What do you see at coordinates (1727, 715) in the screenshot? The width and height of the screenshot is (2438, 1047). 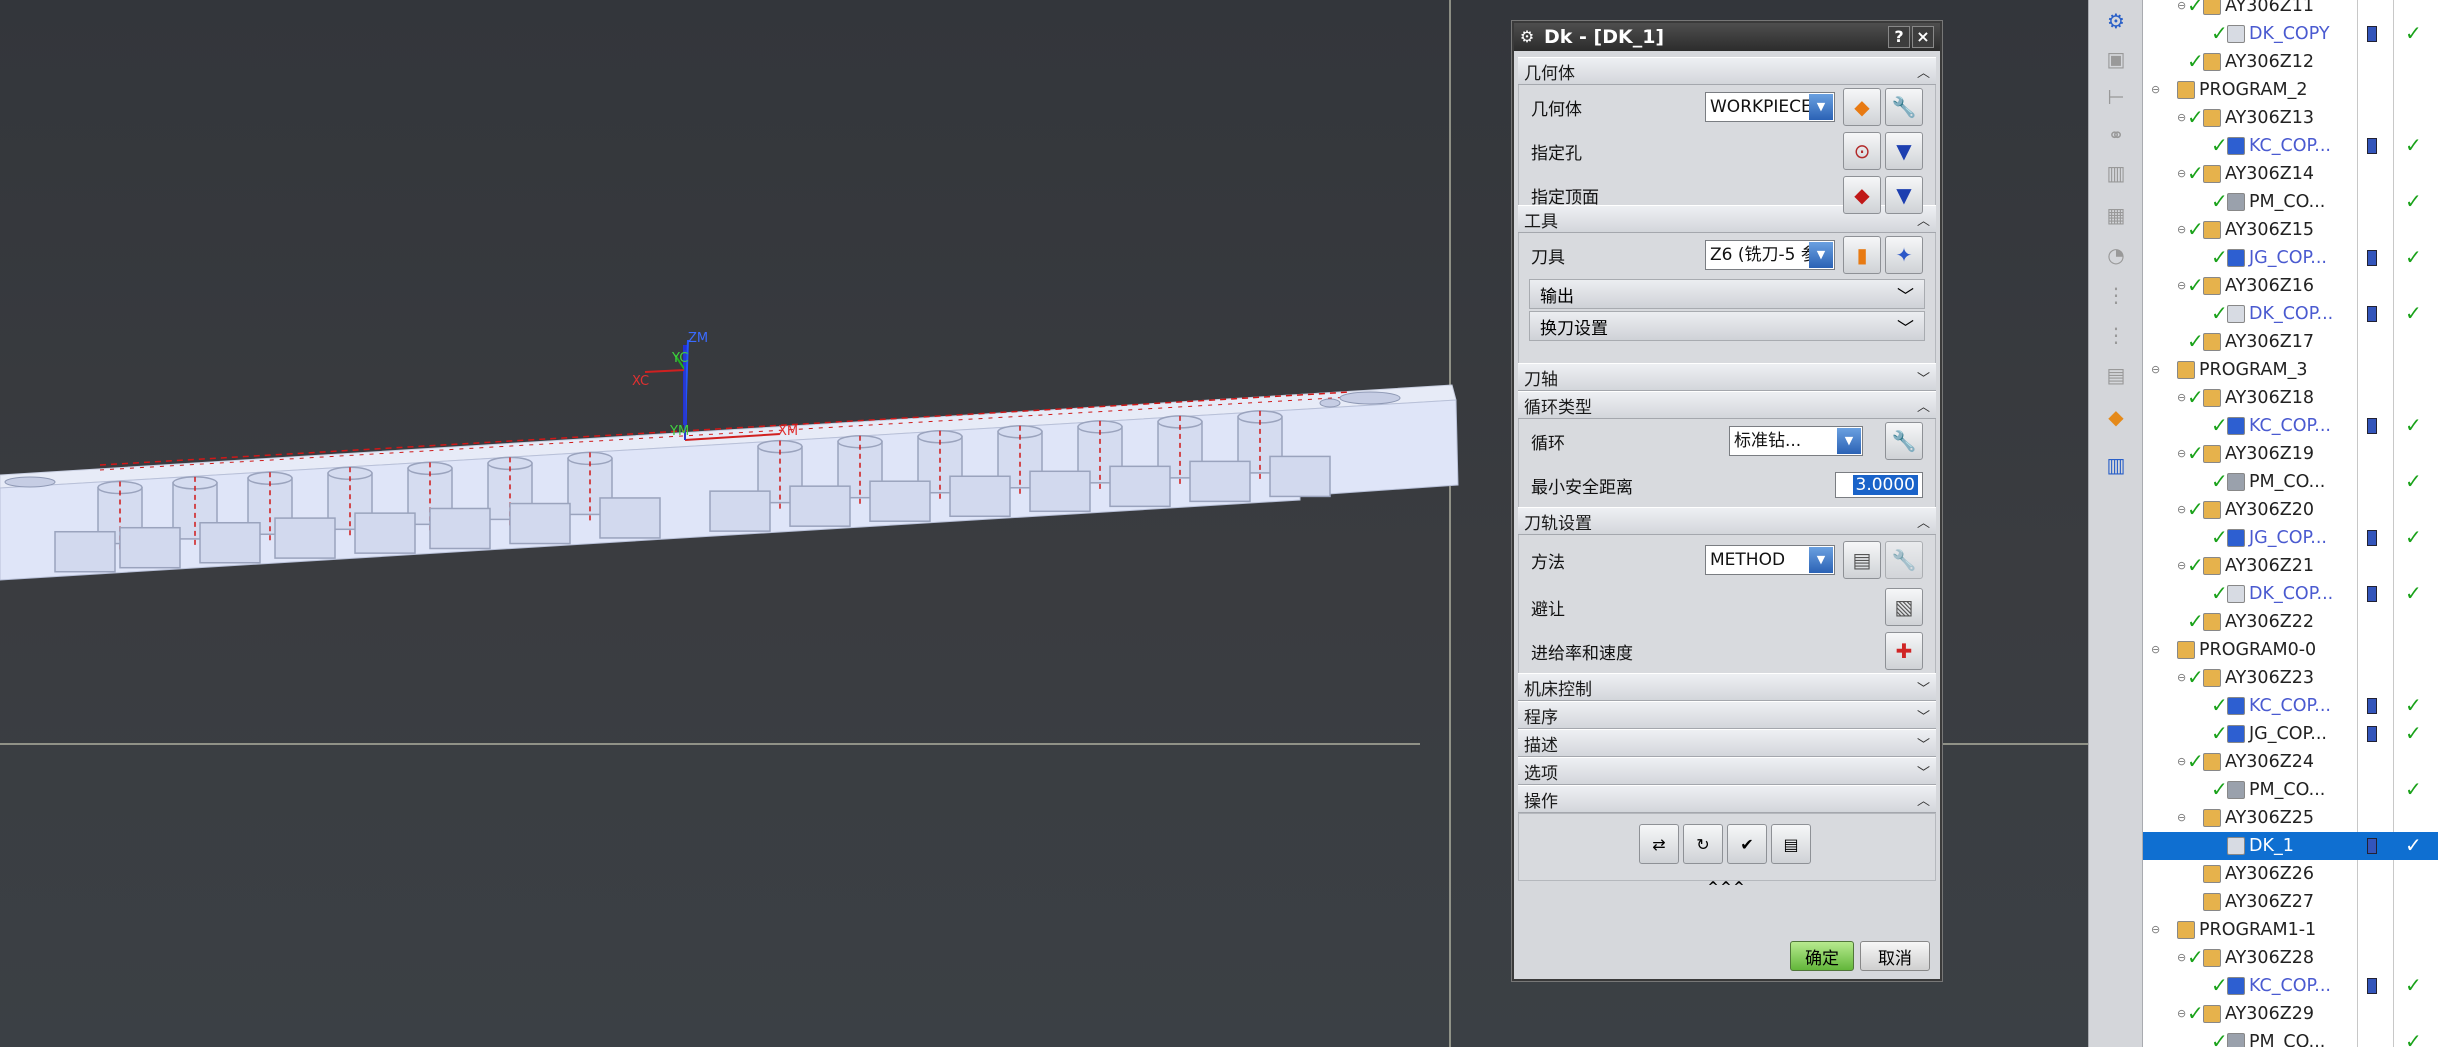 I see `section-program-header: 程序 ﹀` at bounding box center [1727, 715].